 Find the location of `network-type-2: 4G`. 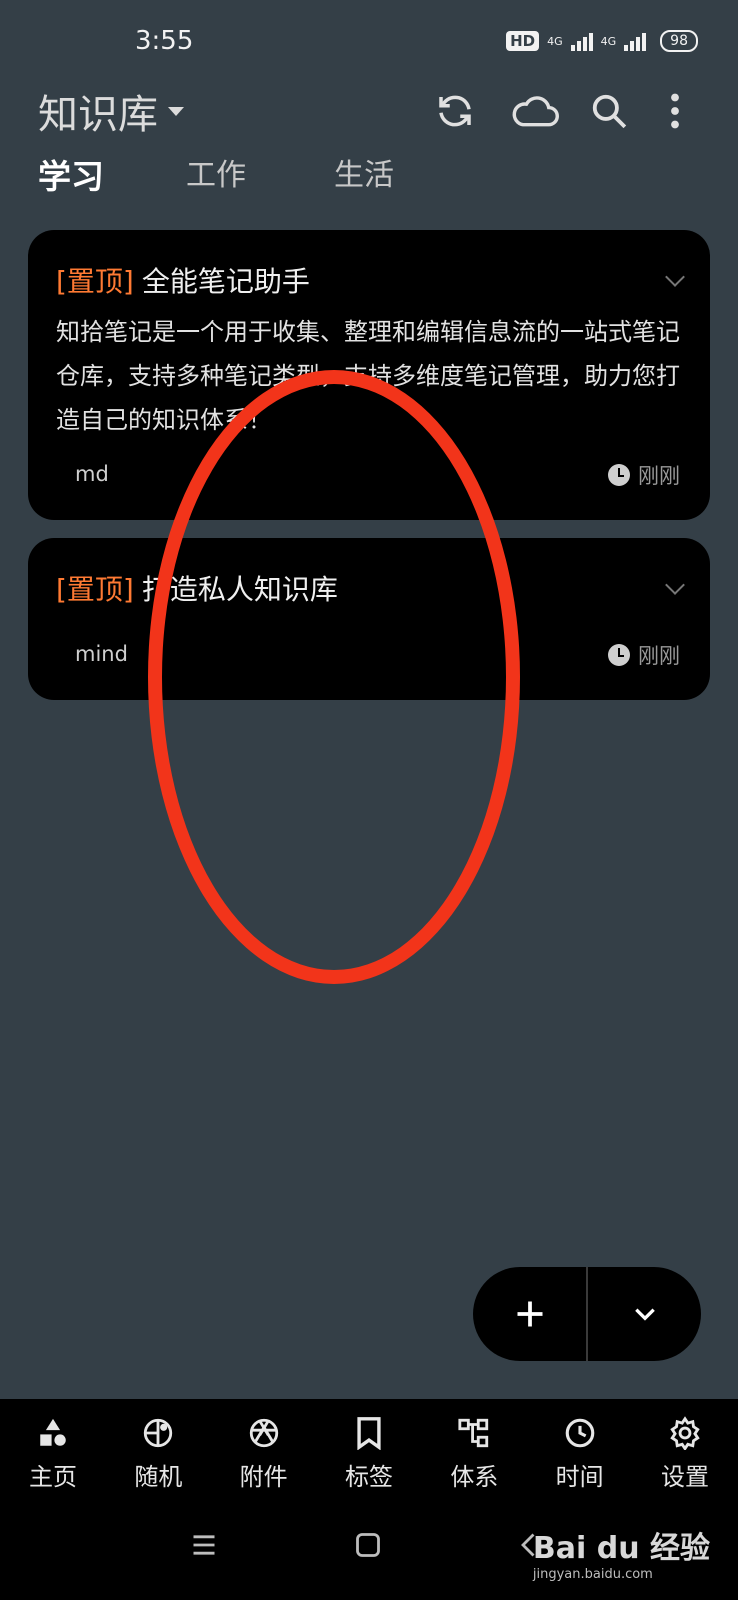

network-type-2: 4G is located at coordinates (608, 41).